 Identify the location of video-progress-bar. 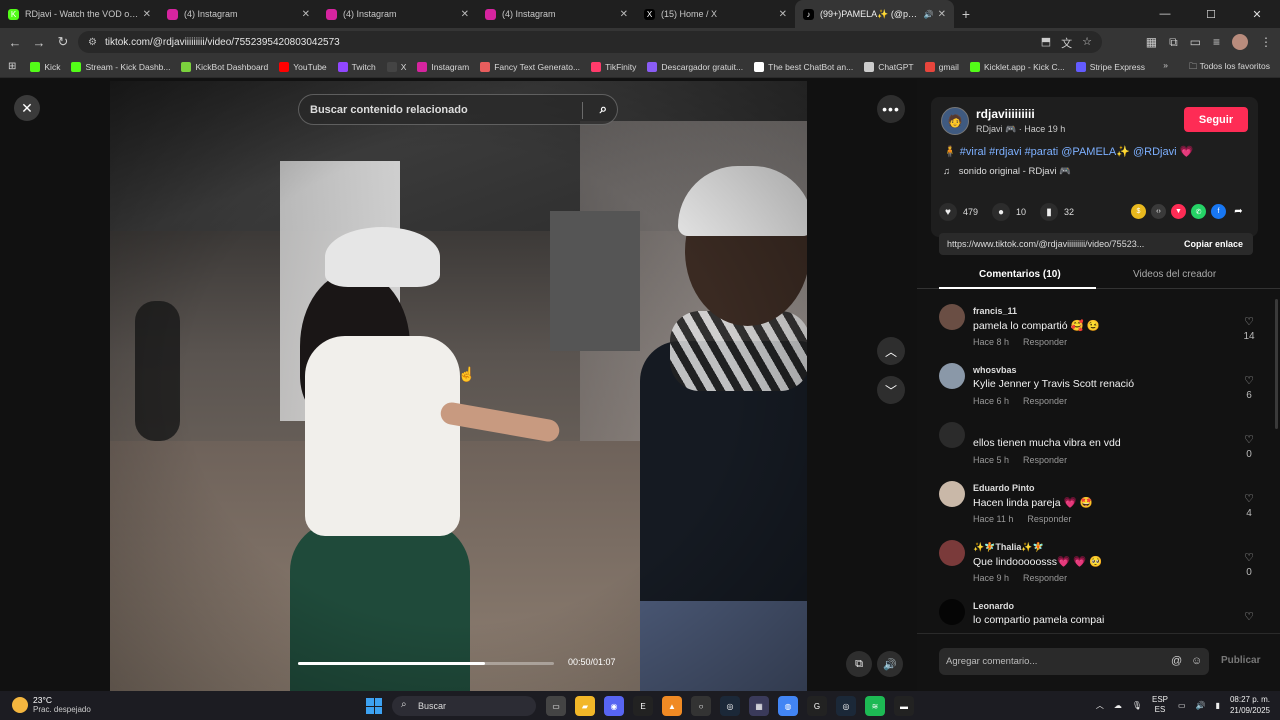
(426, 663).